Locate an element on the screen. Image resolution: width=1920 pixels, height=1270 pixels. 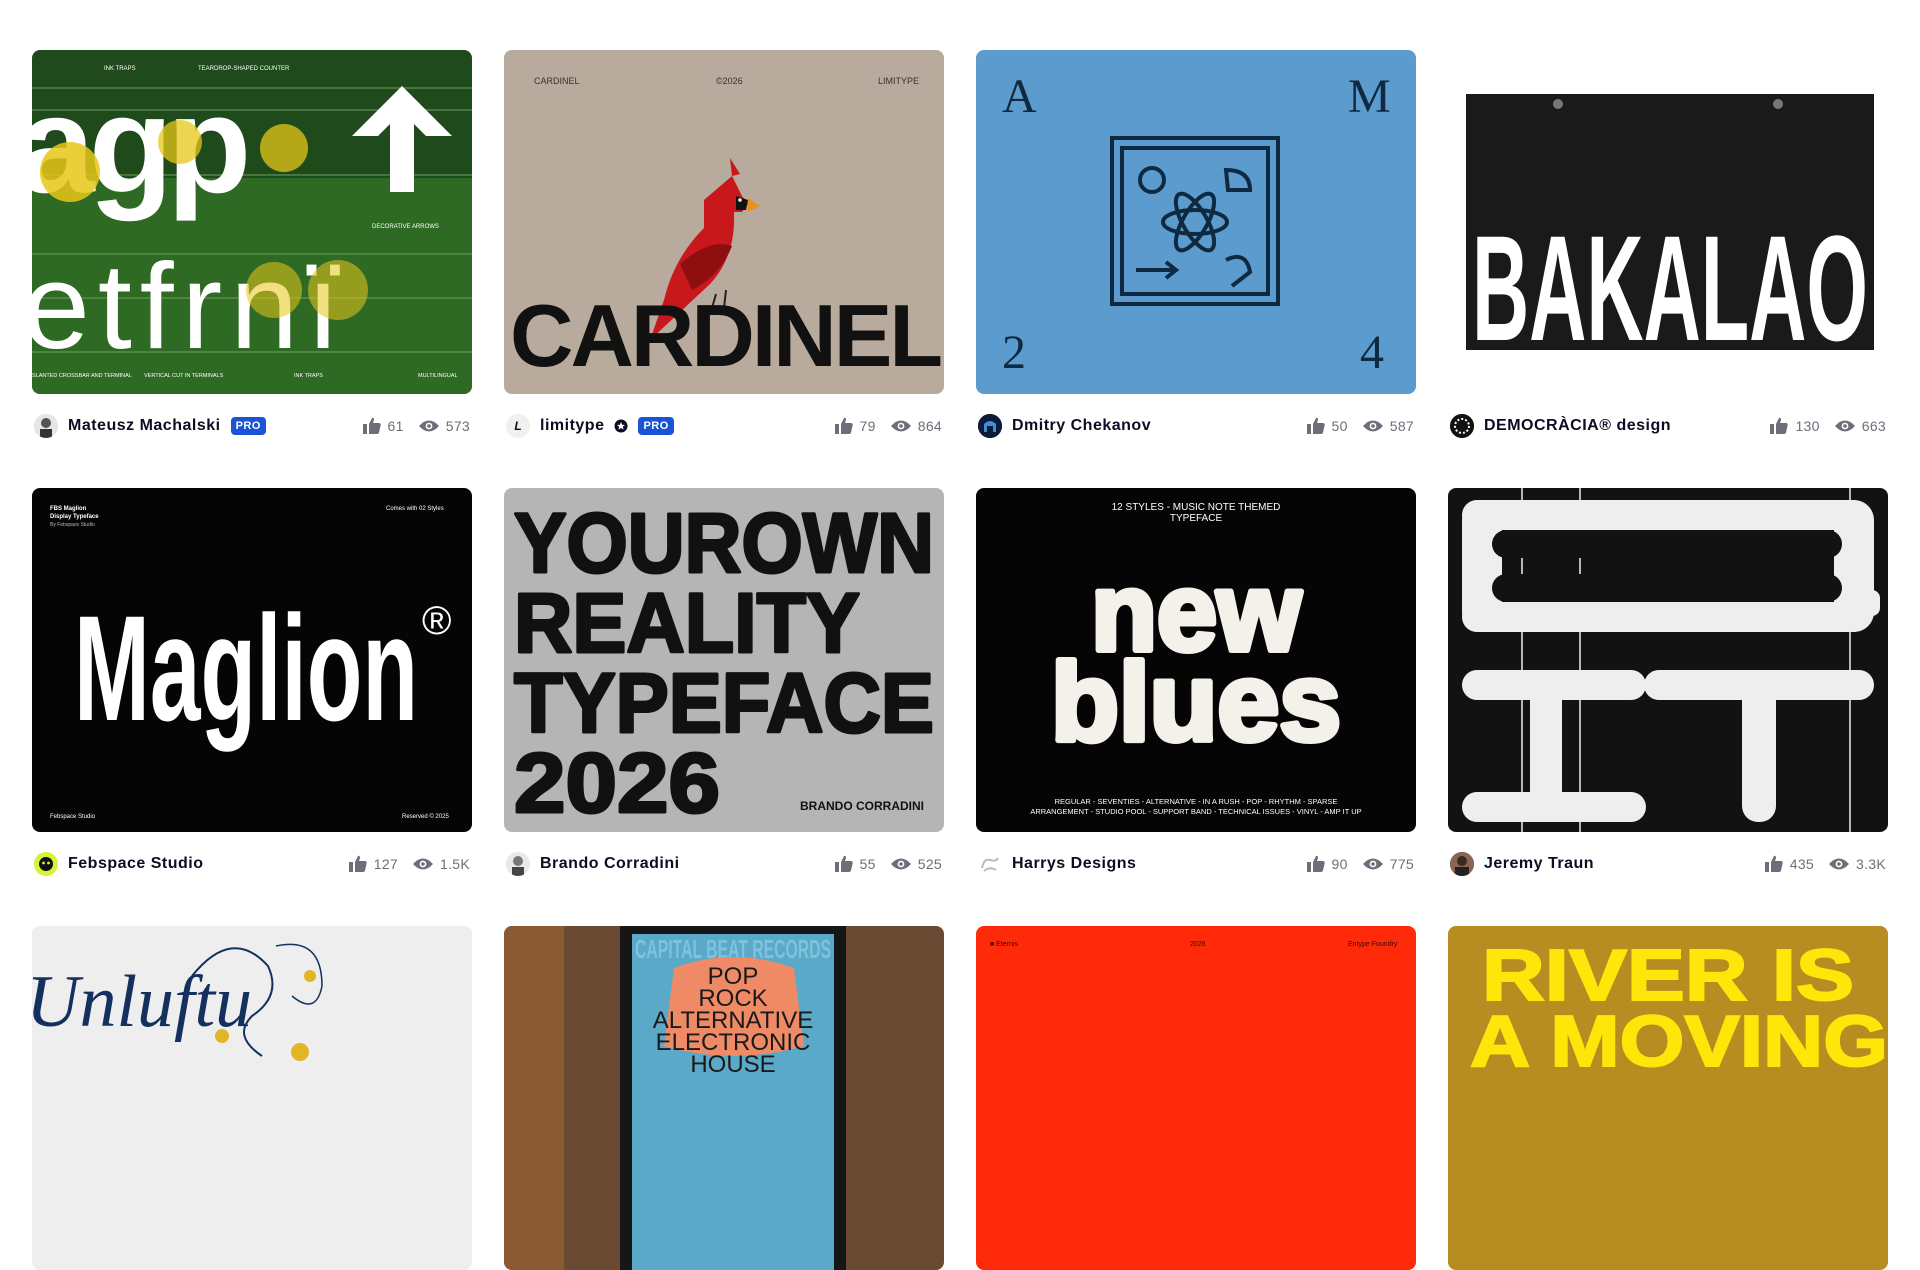
art-word: Maglion is located at coordinates (246, 668).